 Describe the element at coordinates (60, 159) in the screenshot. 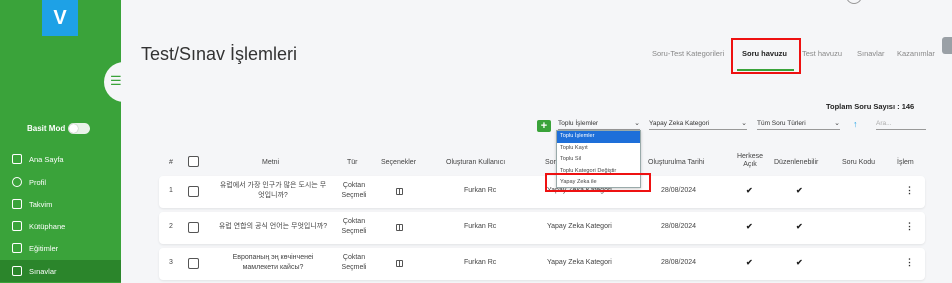

I see `sidebar-item-ana-sayfa: Ana Sayfa` at that location.